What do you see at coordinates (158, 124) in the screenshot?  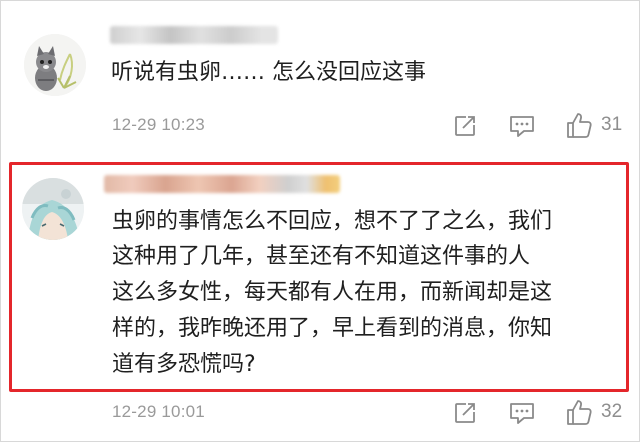 I see `comment-timestamp: 12-29 10:23` at bounding box center [158, 124].